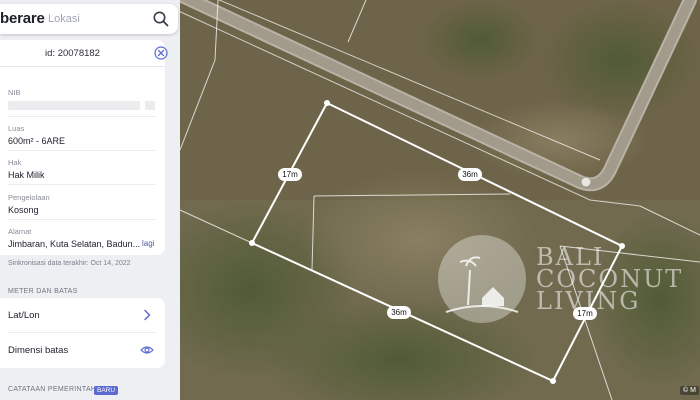 The image size is (700, 400). Describe the element at coordinates (161, 53) in the screenshot. I see `close-icon` at that location.